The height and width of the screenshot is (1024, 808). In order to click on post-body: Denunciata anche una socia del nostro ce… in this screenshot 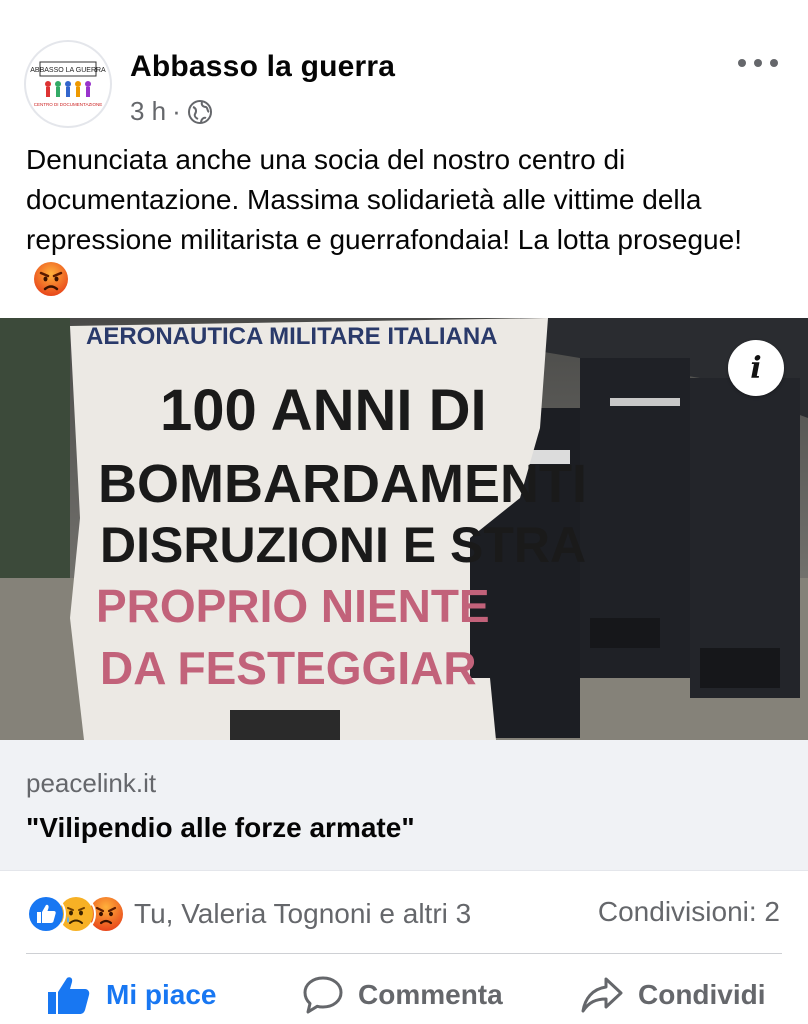, I will do `click(384, 199)`.